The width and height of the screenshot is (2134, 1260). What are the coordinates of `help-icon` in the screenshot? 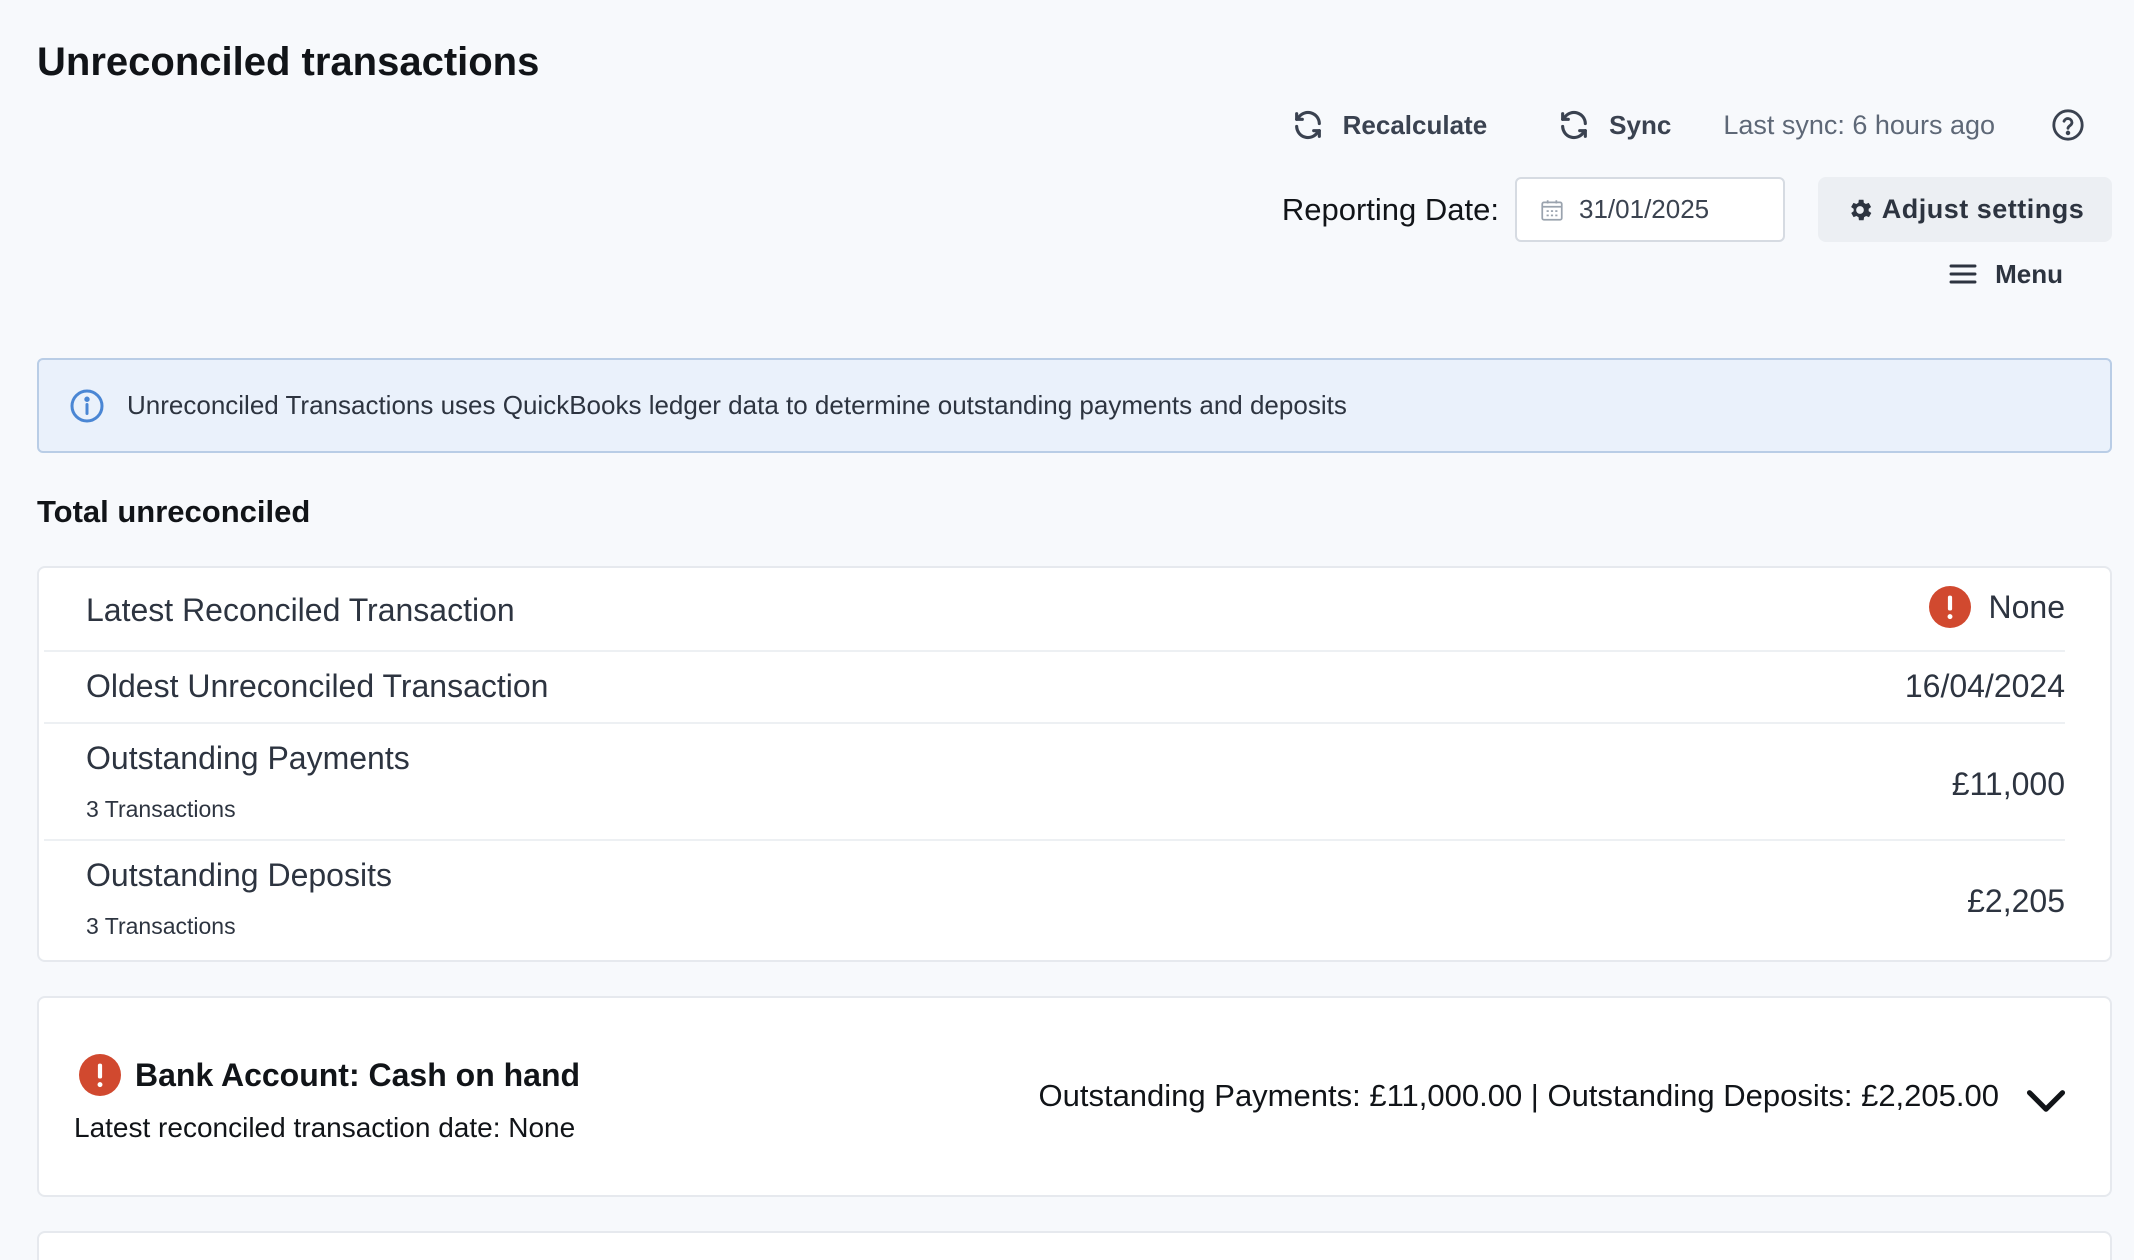 It's located at (2068, 125).